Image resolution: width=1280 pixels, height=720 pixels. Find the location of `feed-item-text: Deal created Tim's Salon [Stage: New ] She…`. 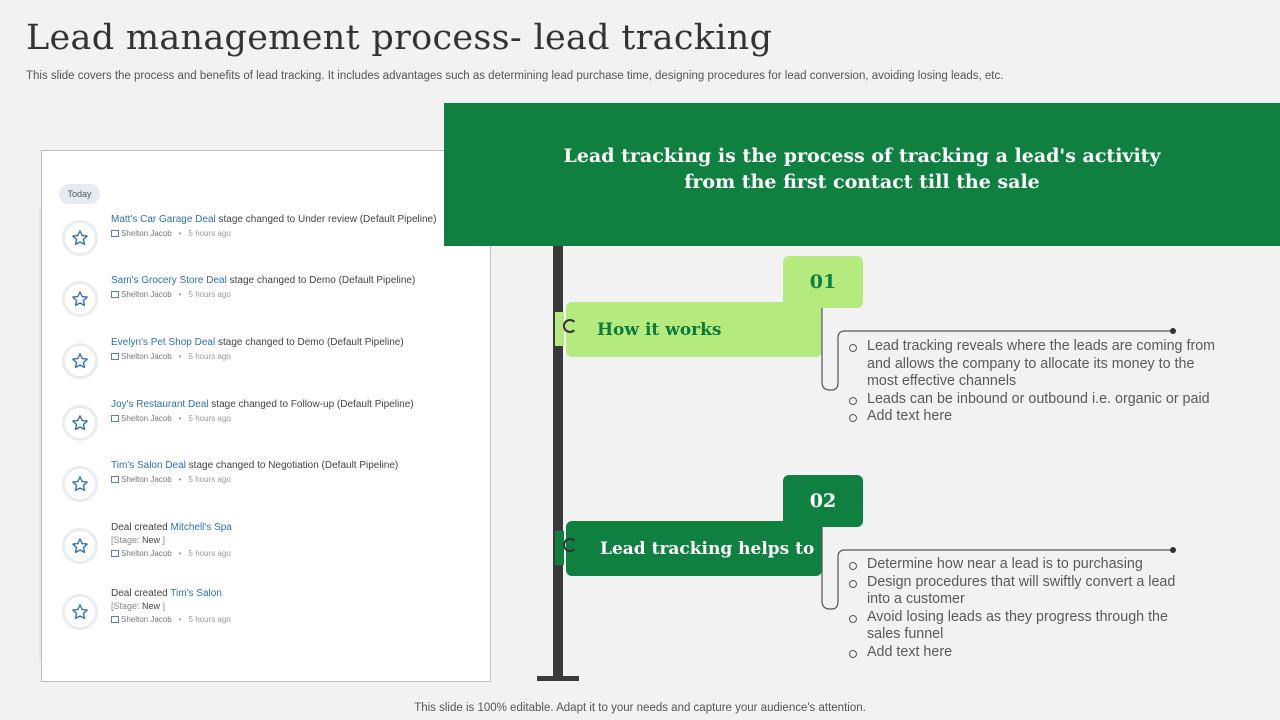

feed-item-text: Deal created Tim's Salon [Stage: New ] She… is located at coordinates (171, 606).